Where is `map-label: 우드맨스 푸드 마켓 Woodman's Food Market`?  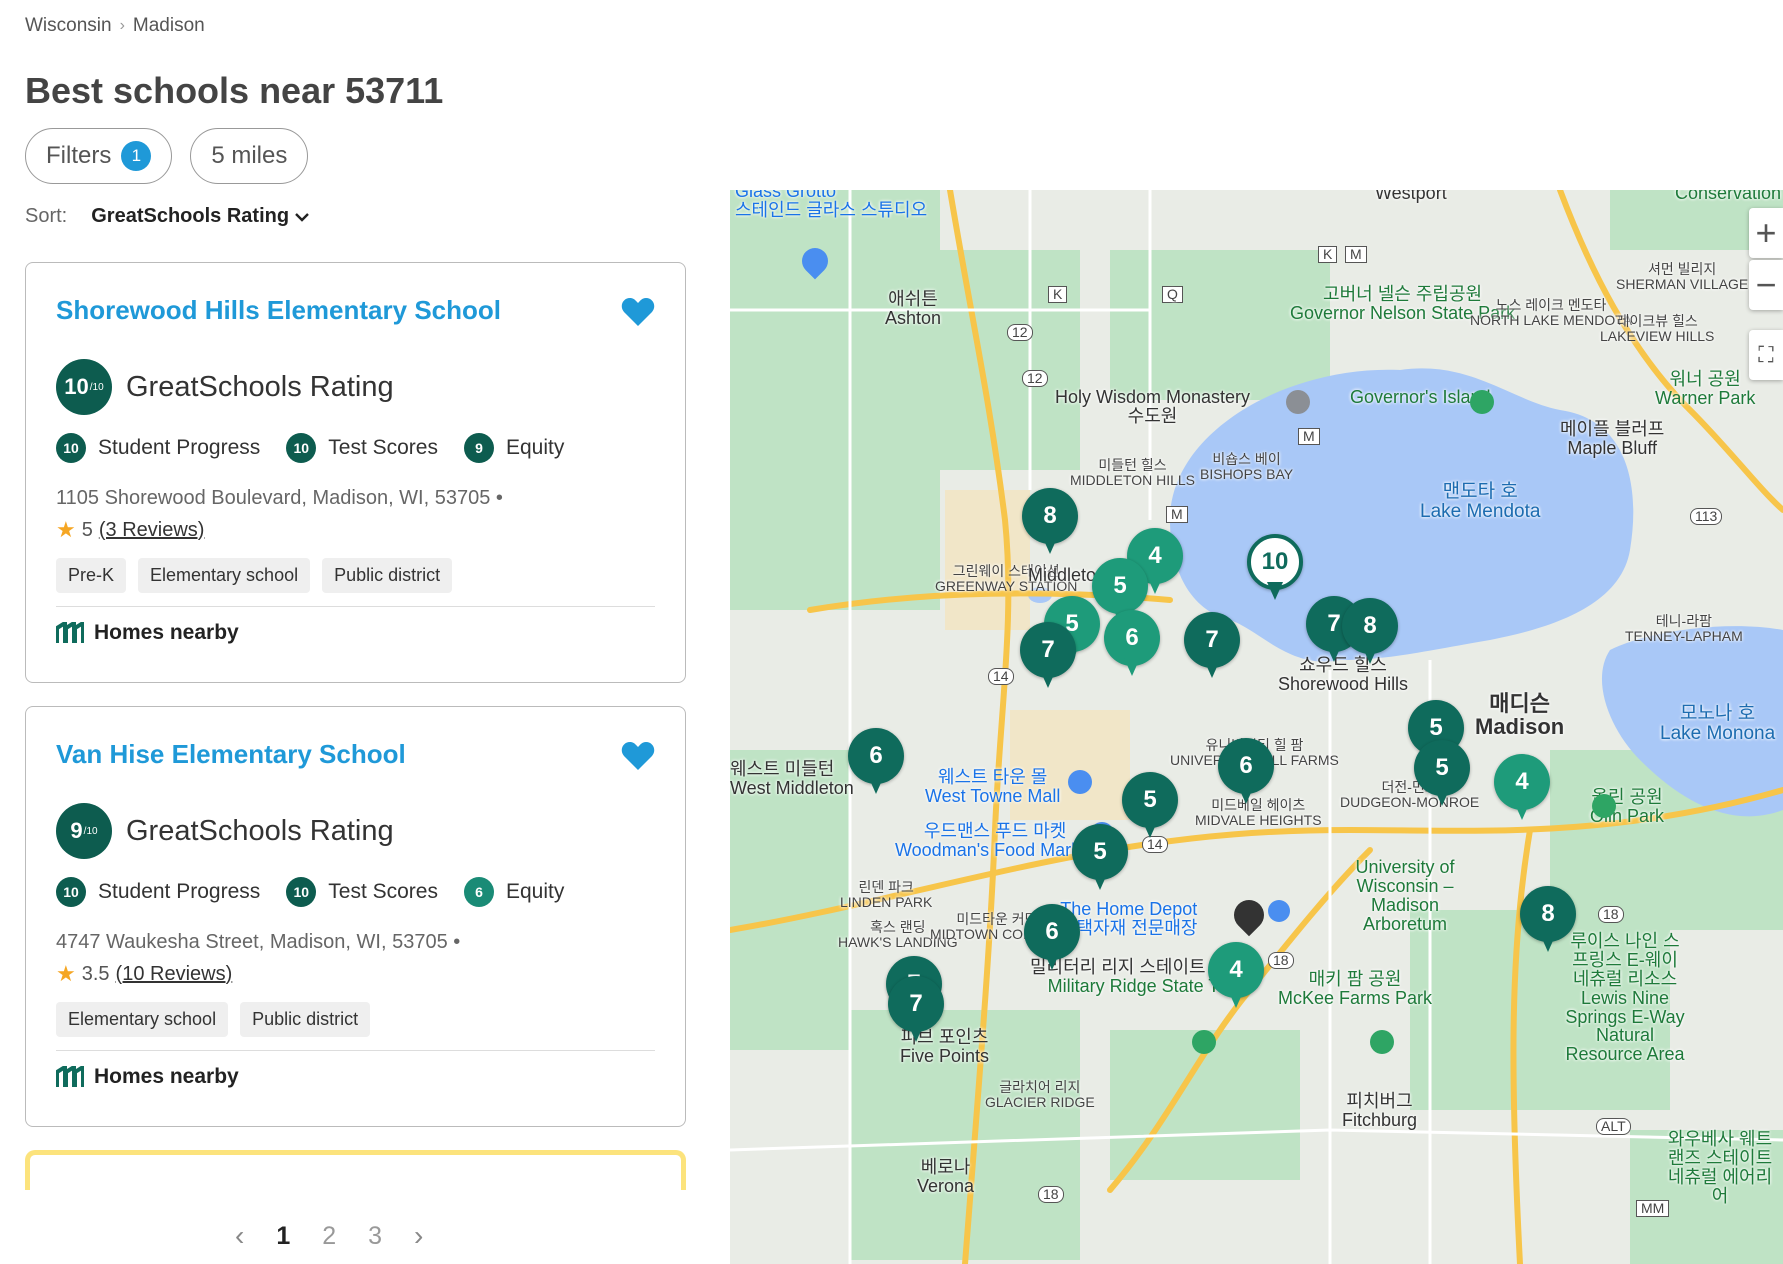 map-label: 우드맨스 푸드 마켓 Woodman's Food Market is located at coordinates (995, 840).